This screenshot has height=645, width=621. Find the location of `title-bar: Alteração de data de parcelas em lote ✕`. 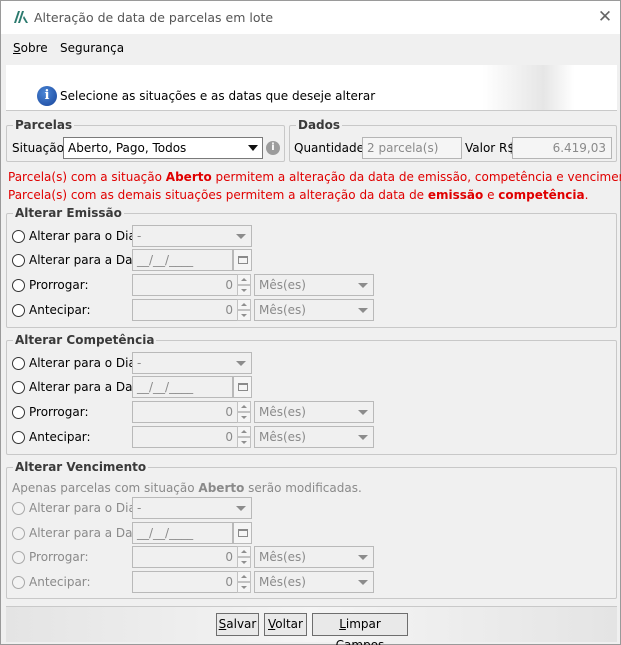

title-bar: Alteração de data de parcelas em lote ✕ is located at coordinates (310, 17).